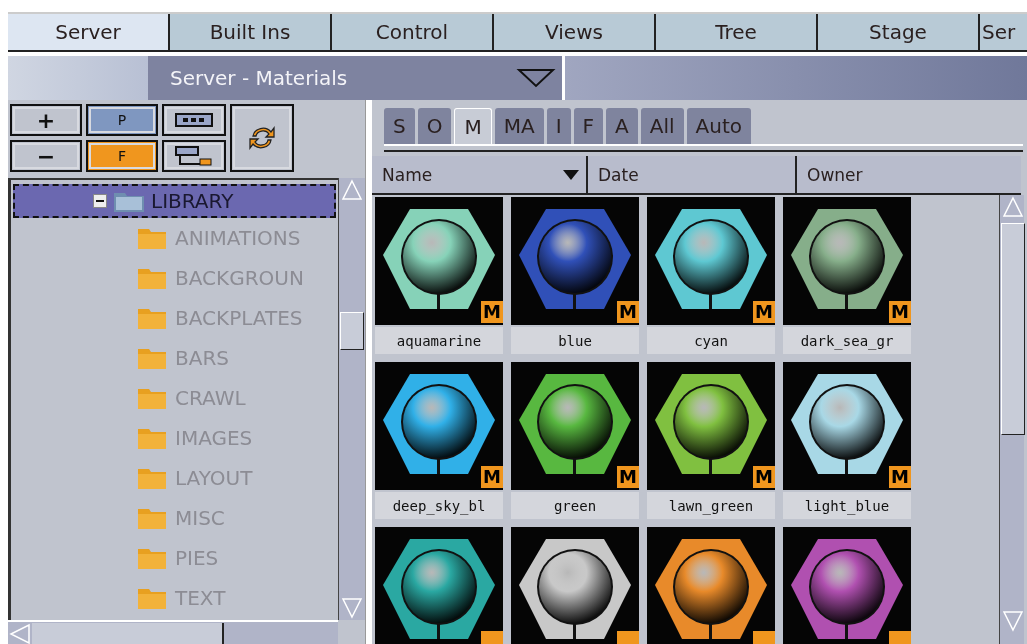 The height and width of the screenshot is (644, 1027). Describe the element at coordinates (711, 505) in the screenshot. I see `material-name: lawn_green` at that location.